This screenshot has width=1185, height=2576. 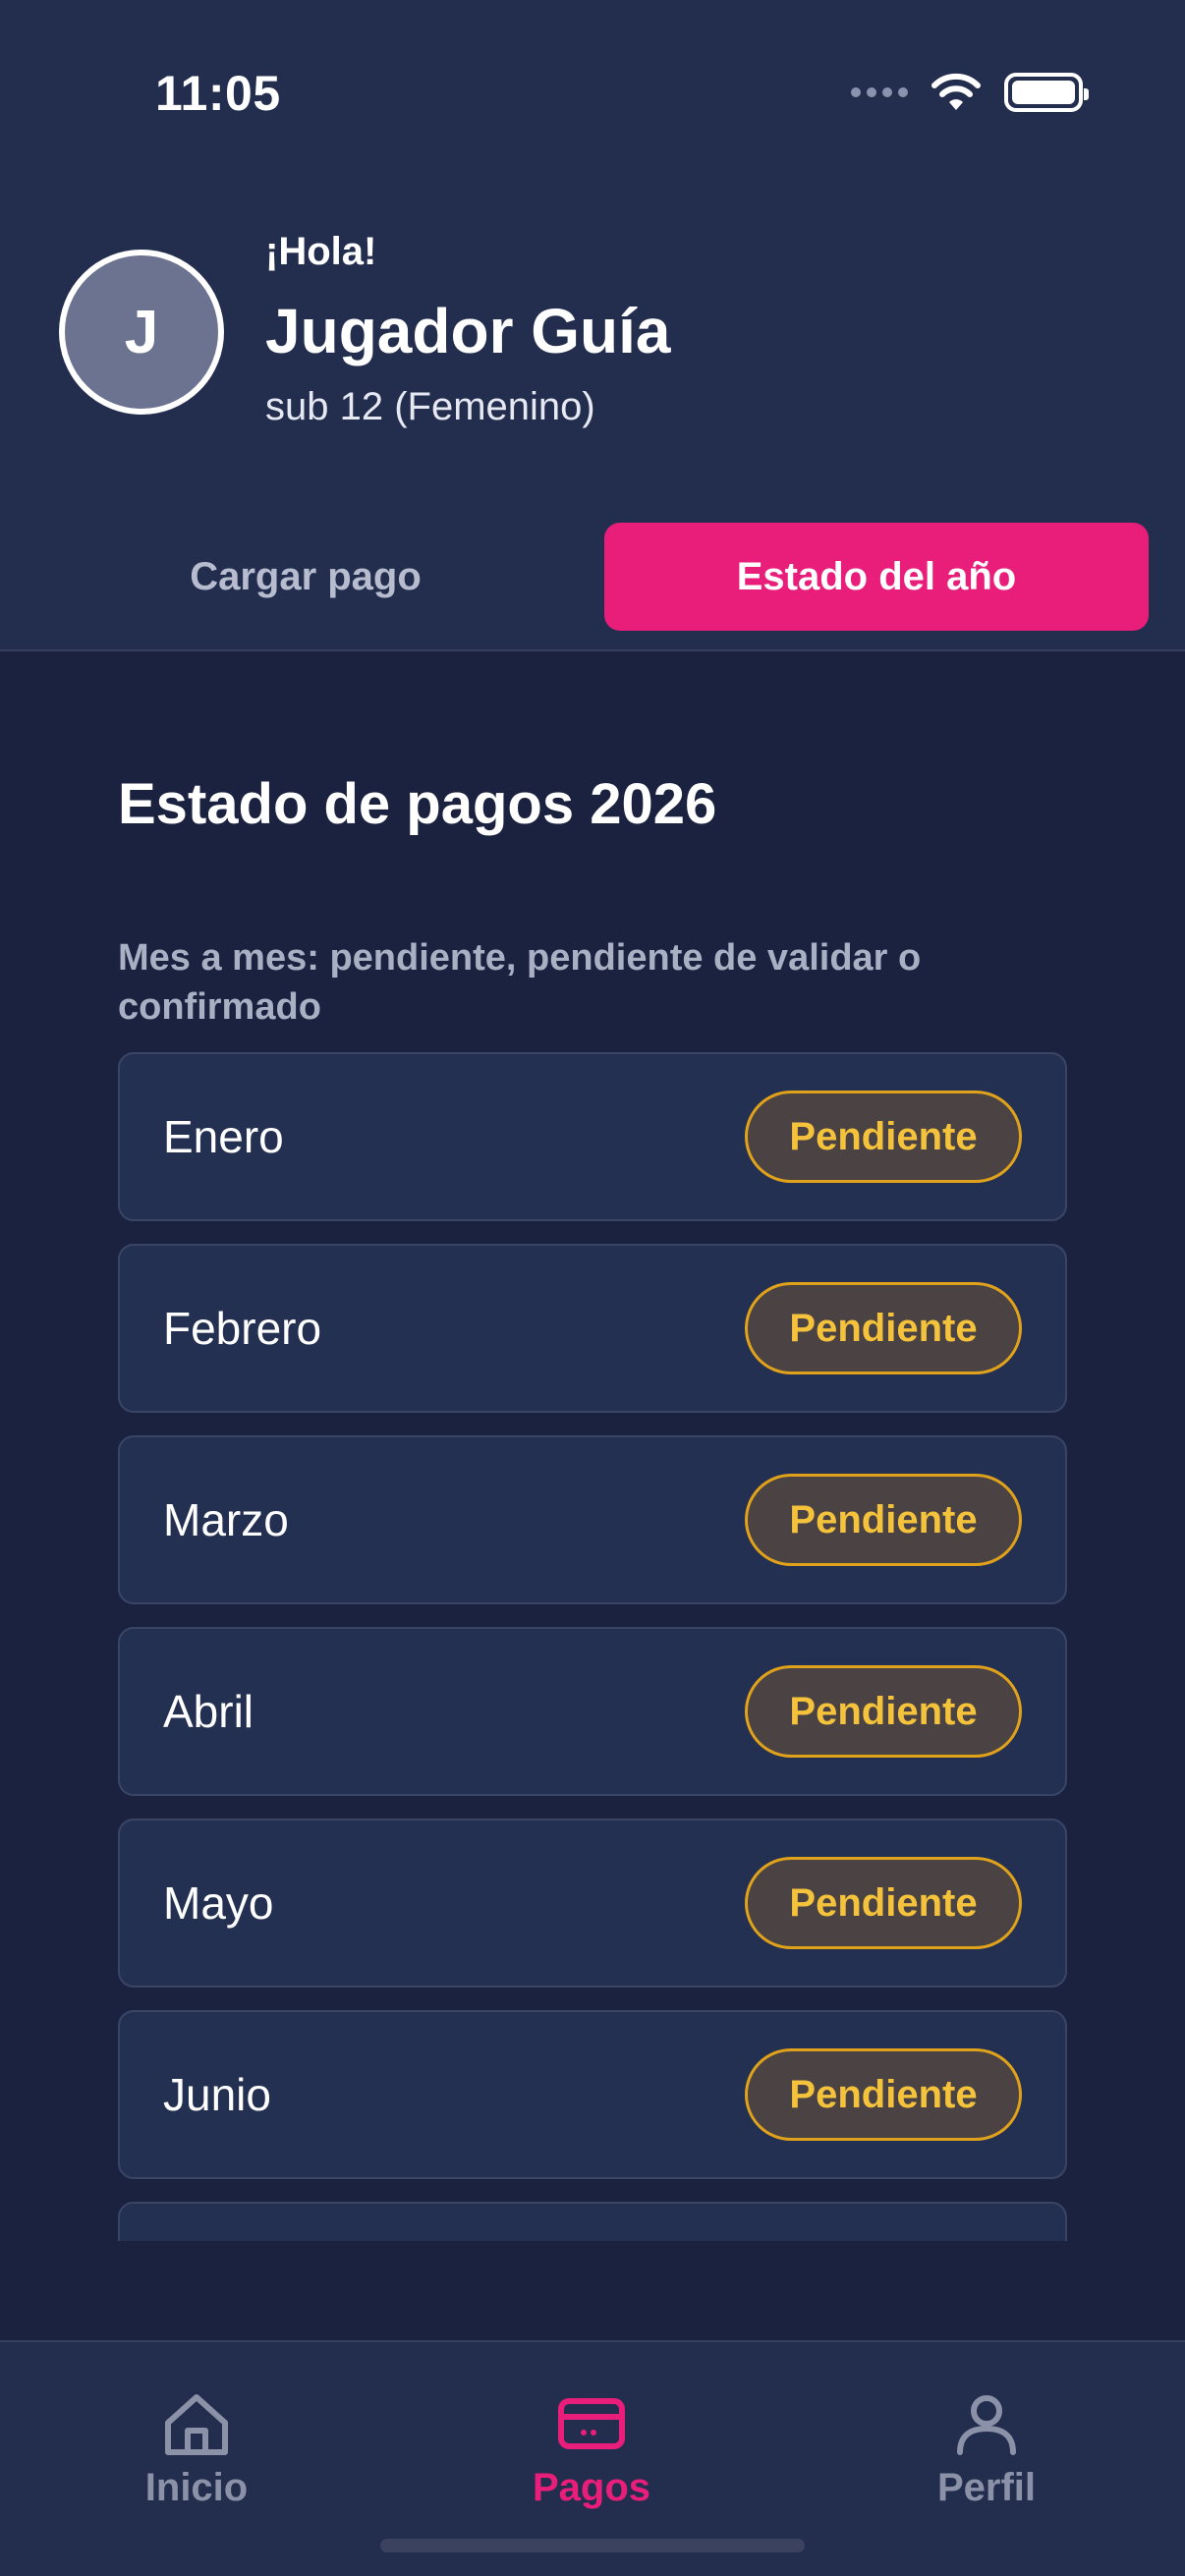 What do you see at coordinates (141, 332) in the screenshot?
I see `avatar: J` at bounding box center [141, 332].